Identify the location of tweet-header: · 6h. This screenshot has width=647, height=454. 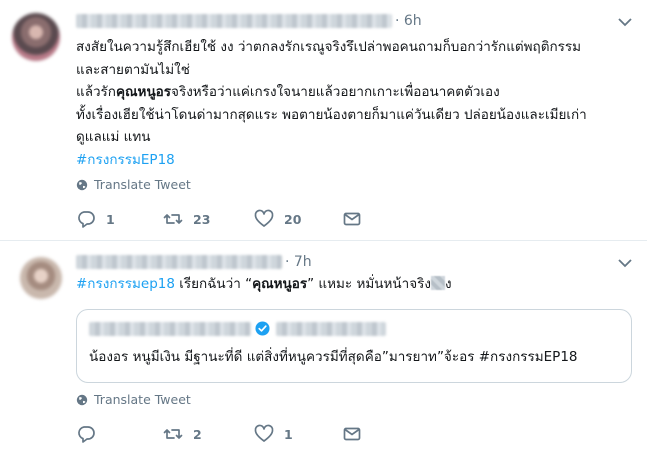
(249, 21).